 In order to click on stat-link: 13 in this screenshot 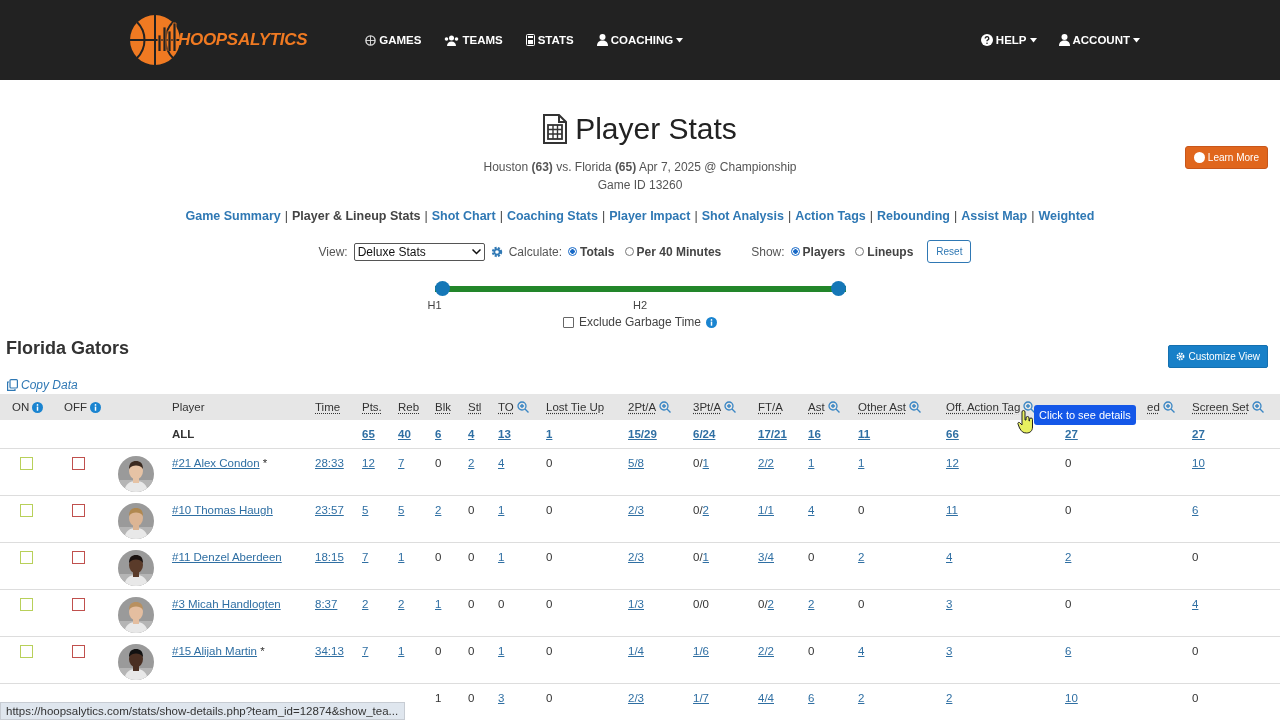, I will do `click(522, 434)`.